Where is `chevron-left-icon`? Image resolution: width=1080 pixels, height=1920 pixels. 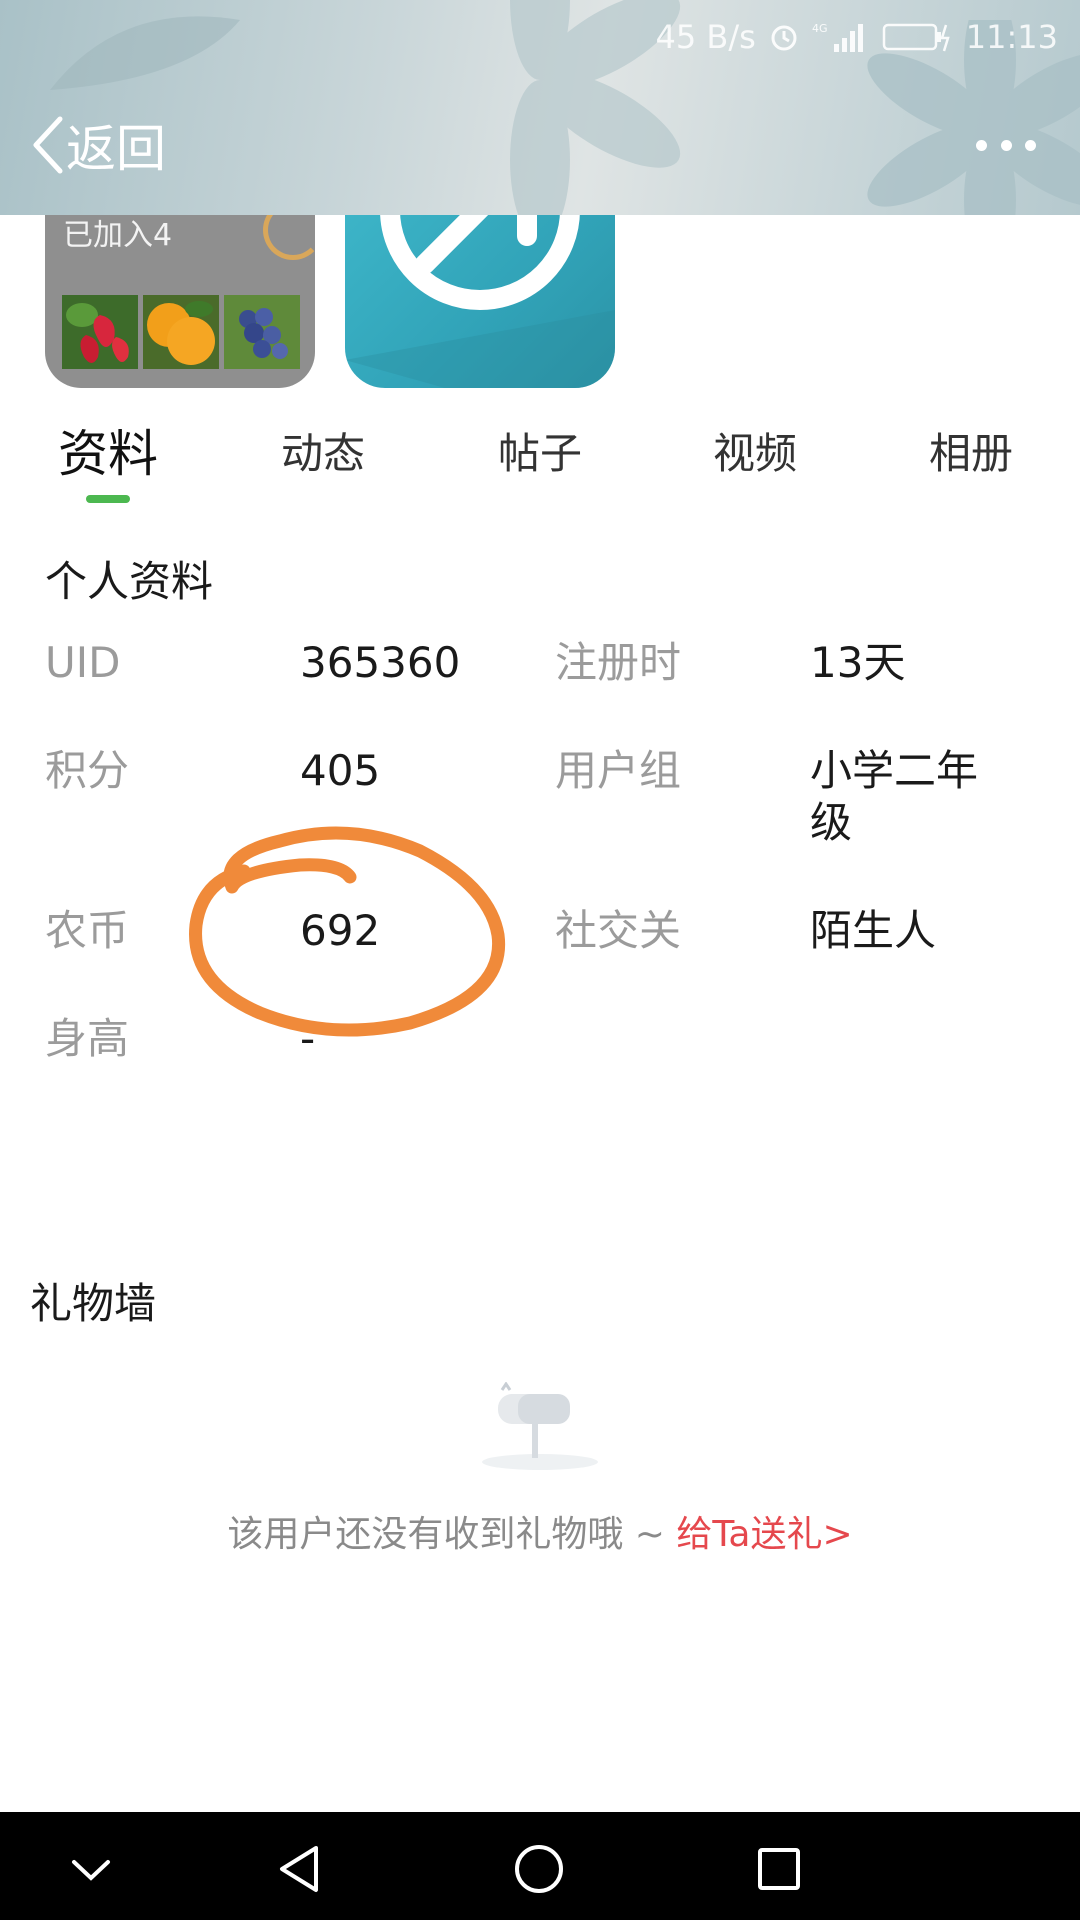
chevron-left-icon is located at coordinates (48, 145).